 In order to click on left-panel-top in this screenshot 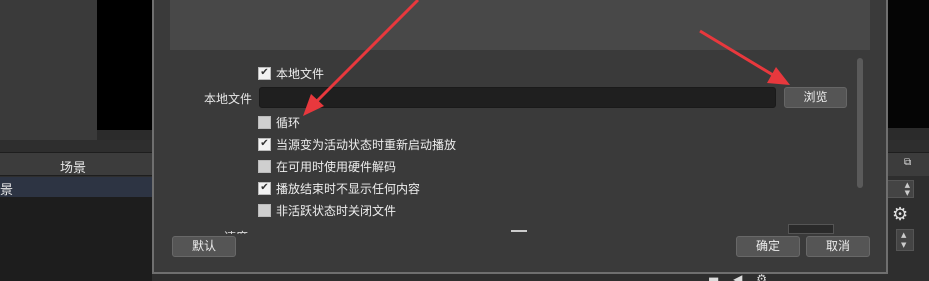, I will do `click(48, 70)`.